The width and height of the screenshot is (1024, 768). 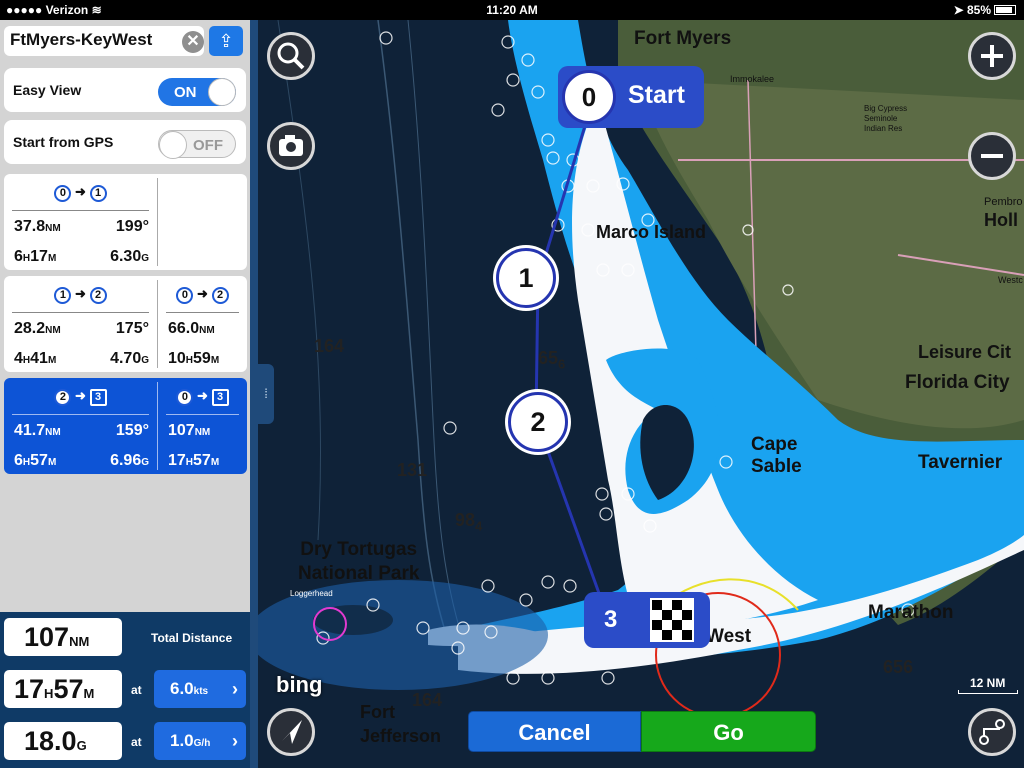 I want to click on leg-distance: 37.8NM, so click(x=37, y=226).